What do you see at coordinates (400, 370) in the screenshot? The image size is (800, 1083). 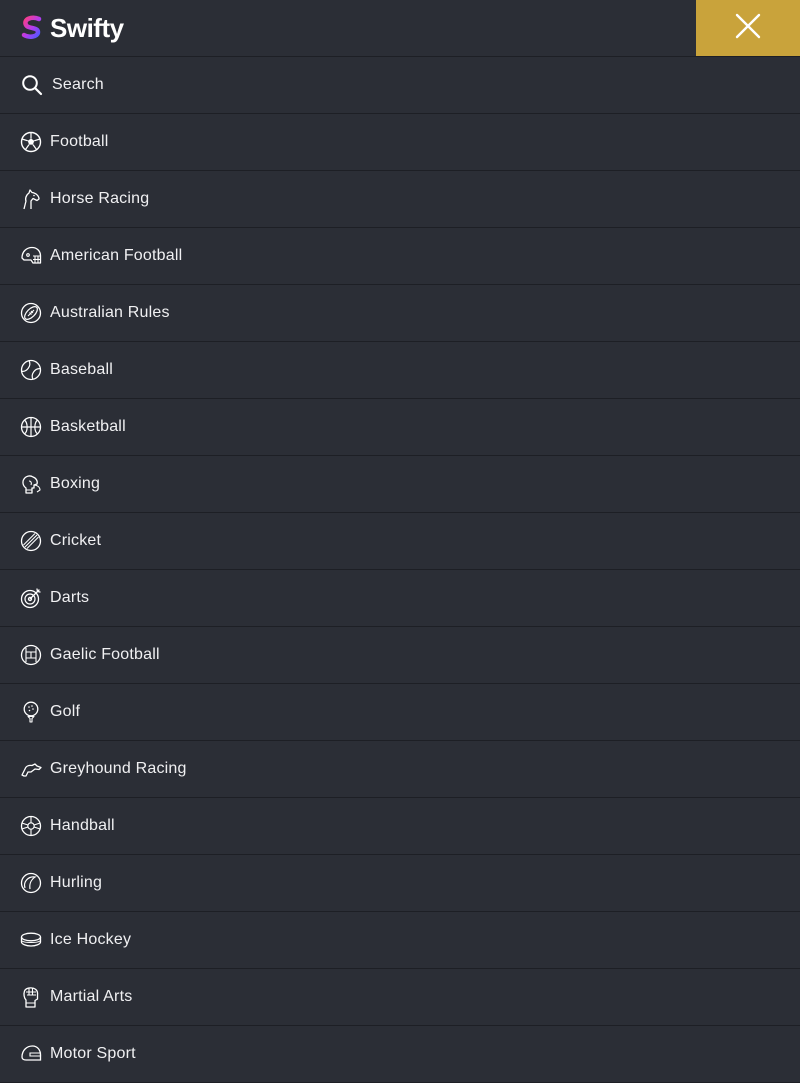 I see `sport-item-baseball: Baseball` at bounding box center [400, 370].